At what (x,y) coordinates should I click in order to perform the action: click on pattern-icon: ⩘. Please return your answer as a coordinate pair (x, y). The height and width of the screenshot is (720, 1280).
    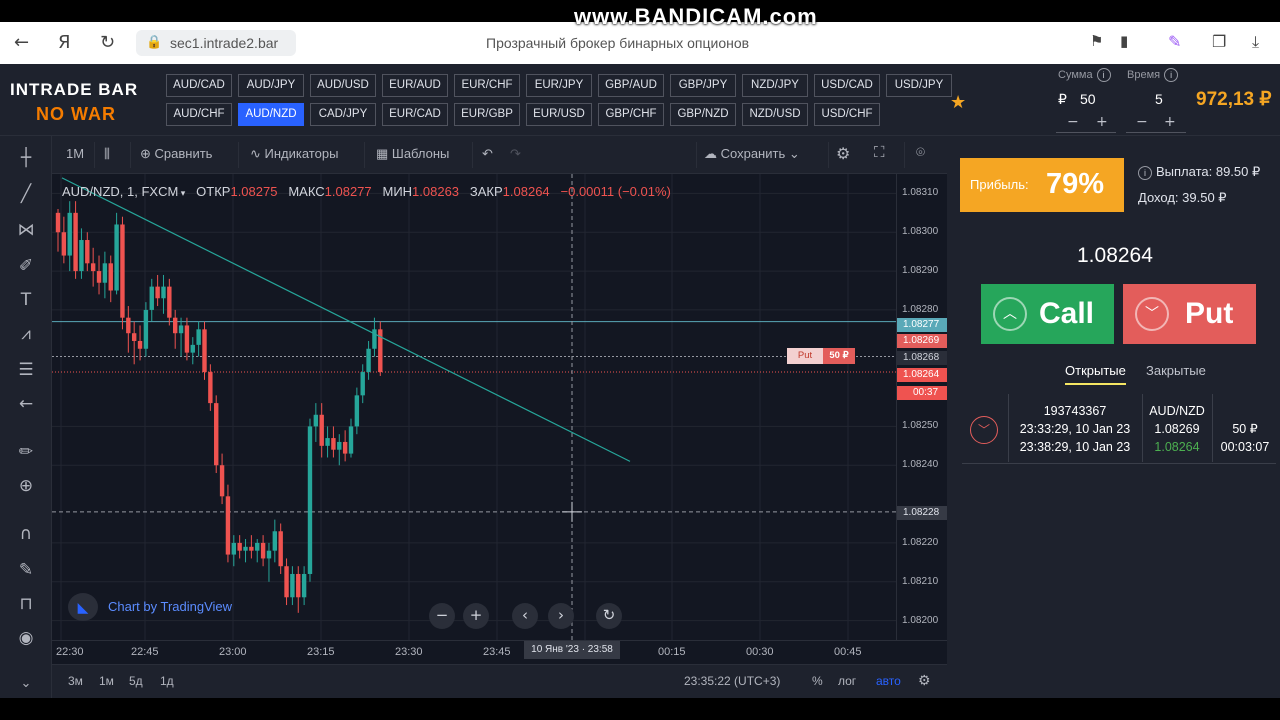
    Looking at the image, I should click on (26, 334).